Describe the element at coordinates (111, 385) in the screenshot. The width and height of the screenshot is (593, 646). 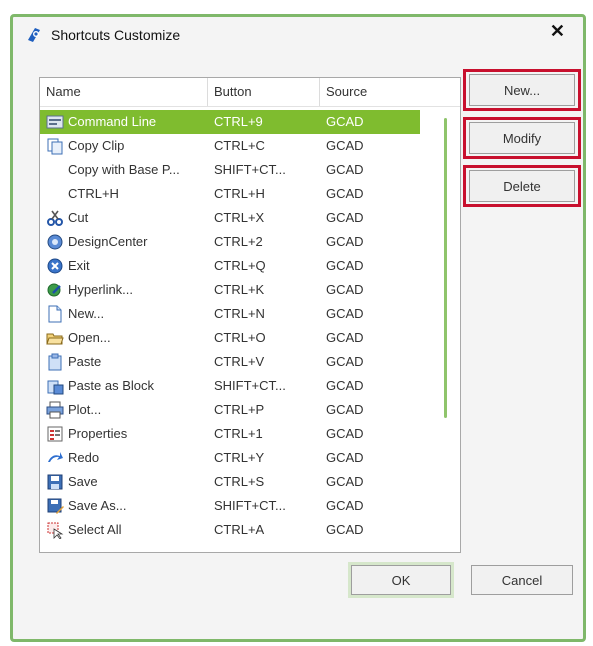
I see `row-name: Paste as Block` at that location.